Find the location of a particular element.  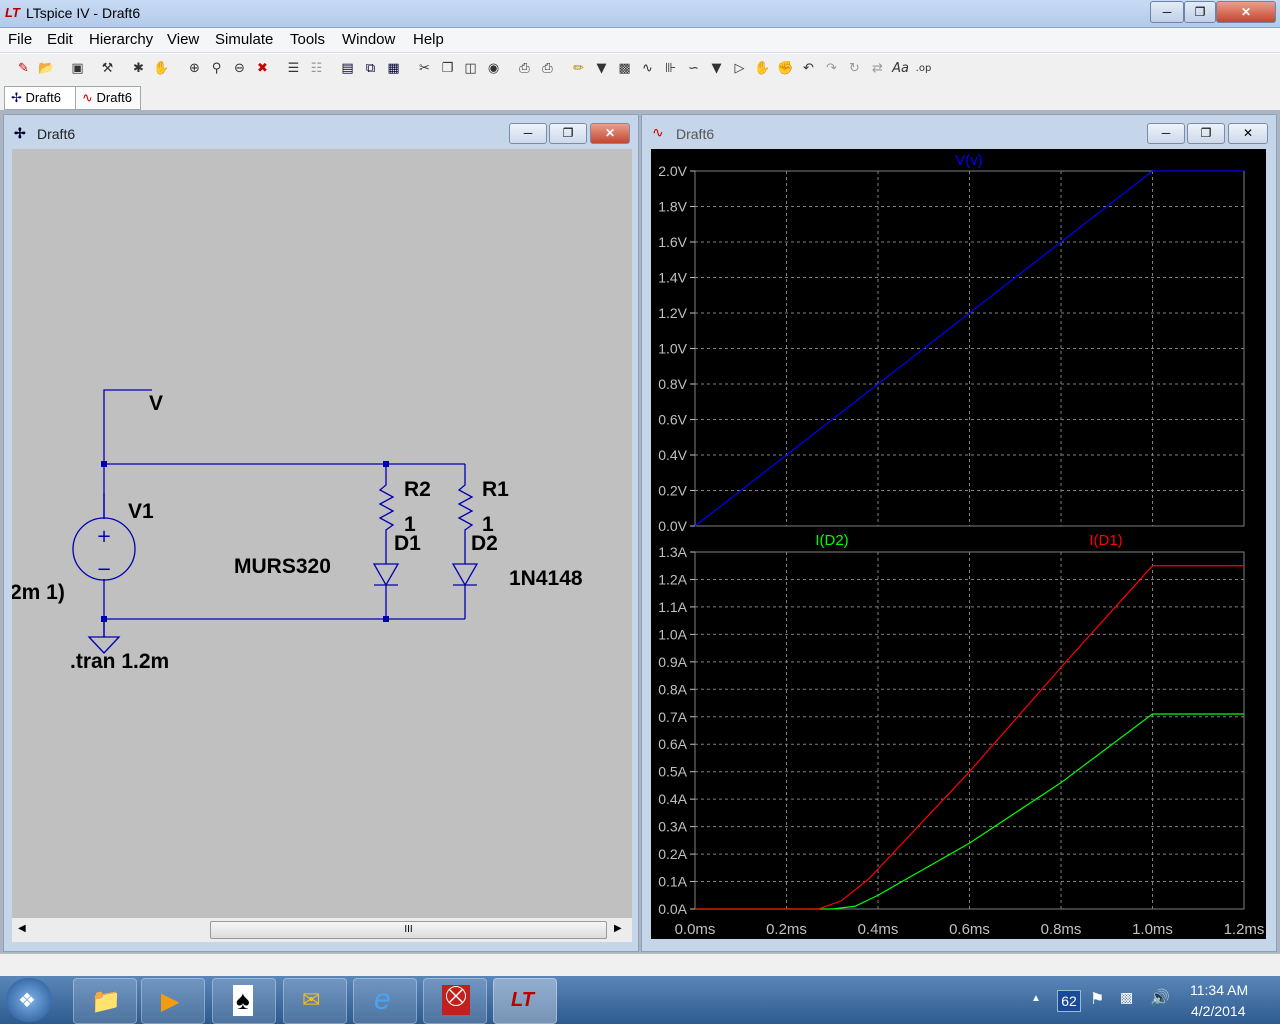

ground-icon: ▼ is located at coordinates (601, 68).